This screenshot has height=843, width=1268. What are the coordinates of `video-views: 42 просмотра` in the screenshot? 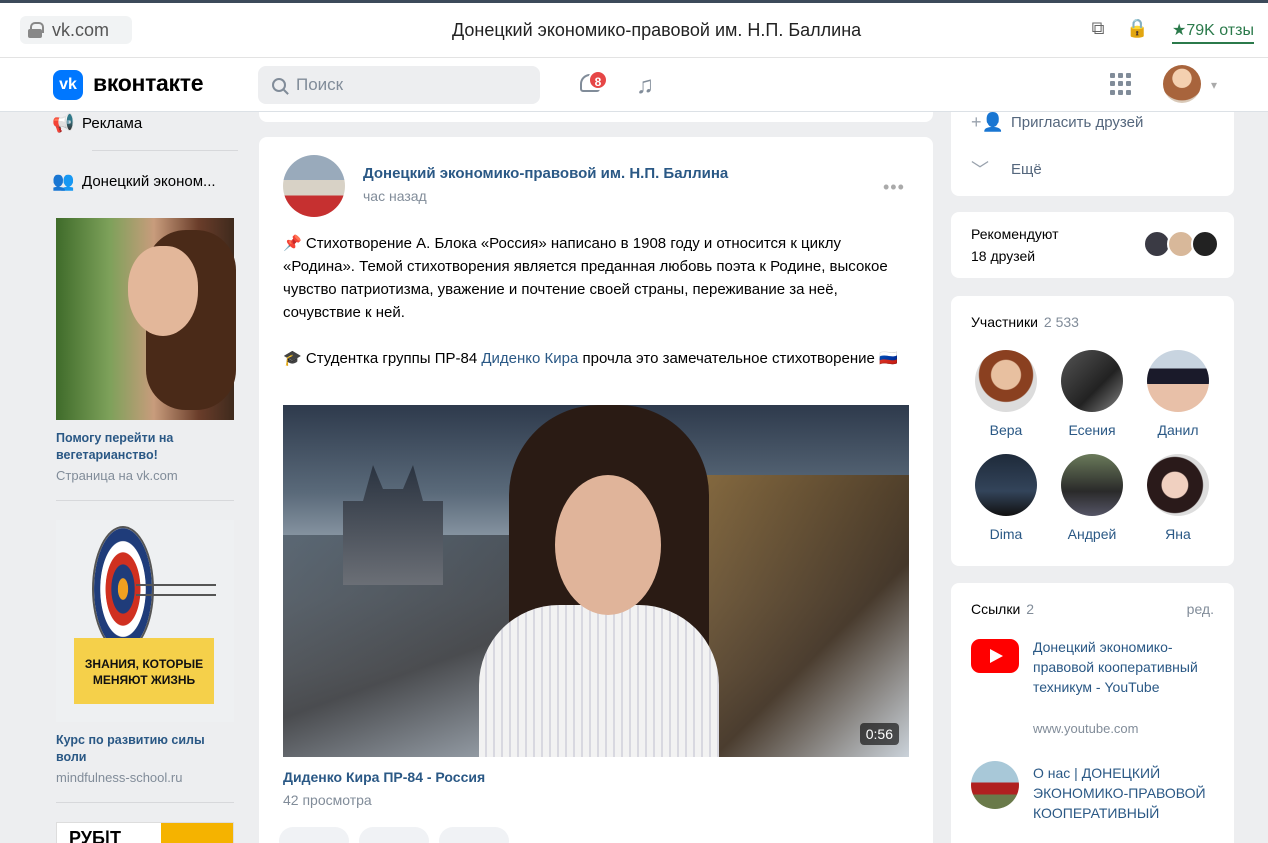 It's located at (327, 800).